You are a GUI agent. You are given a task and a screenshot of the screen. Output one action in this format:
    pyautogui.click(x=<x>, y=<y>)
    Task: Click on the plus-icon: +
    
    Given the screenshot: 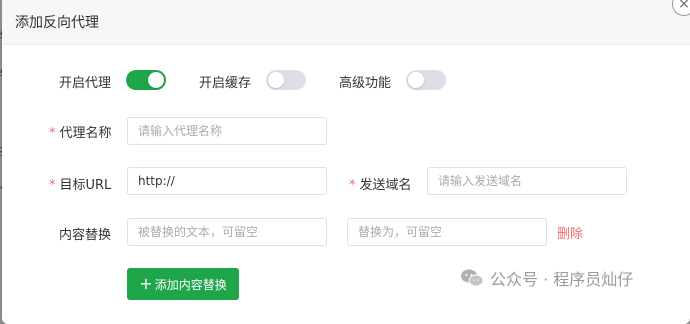 What is the action you would take?
    pyautogui.click(x=146, y=283)
    